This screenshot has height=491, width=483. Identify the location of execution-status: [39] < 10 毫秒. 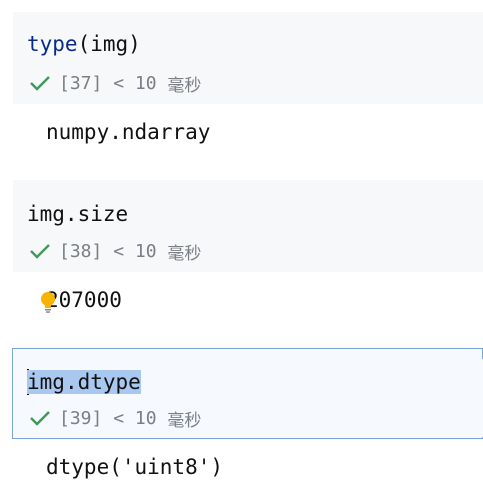
(115, 419).